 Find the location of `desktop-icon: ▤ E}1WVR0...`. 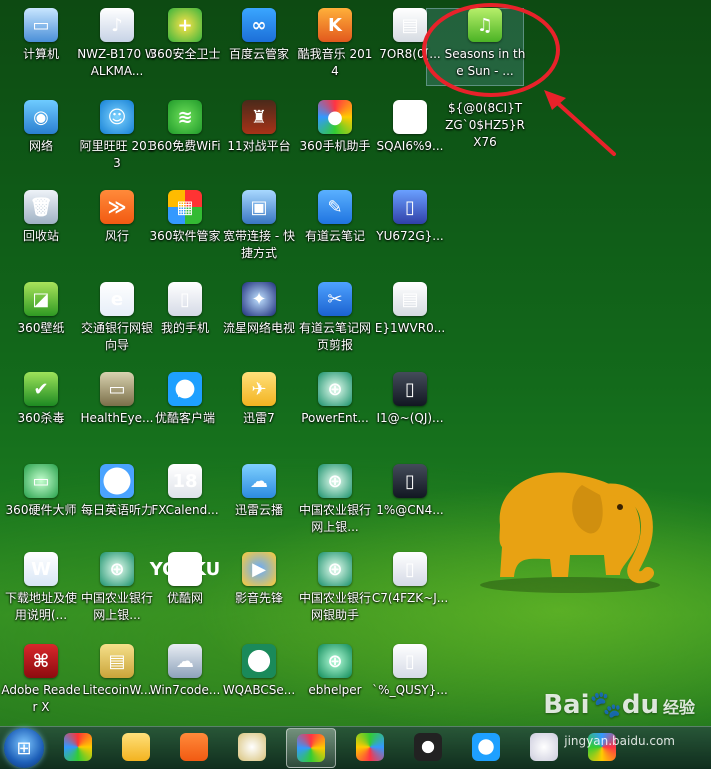

desktop-icon: ▤ E}1WVR0... is located at coordinates (410, 321).